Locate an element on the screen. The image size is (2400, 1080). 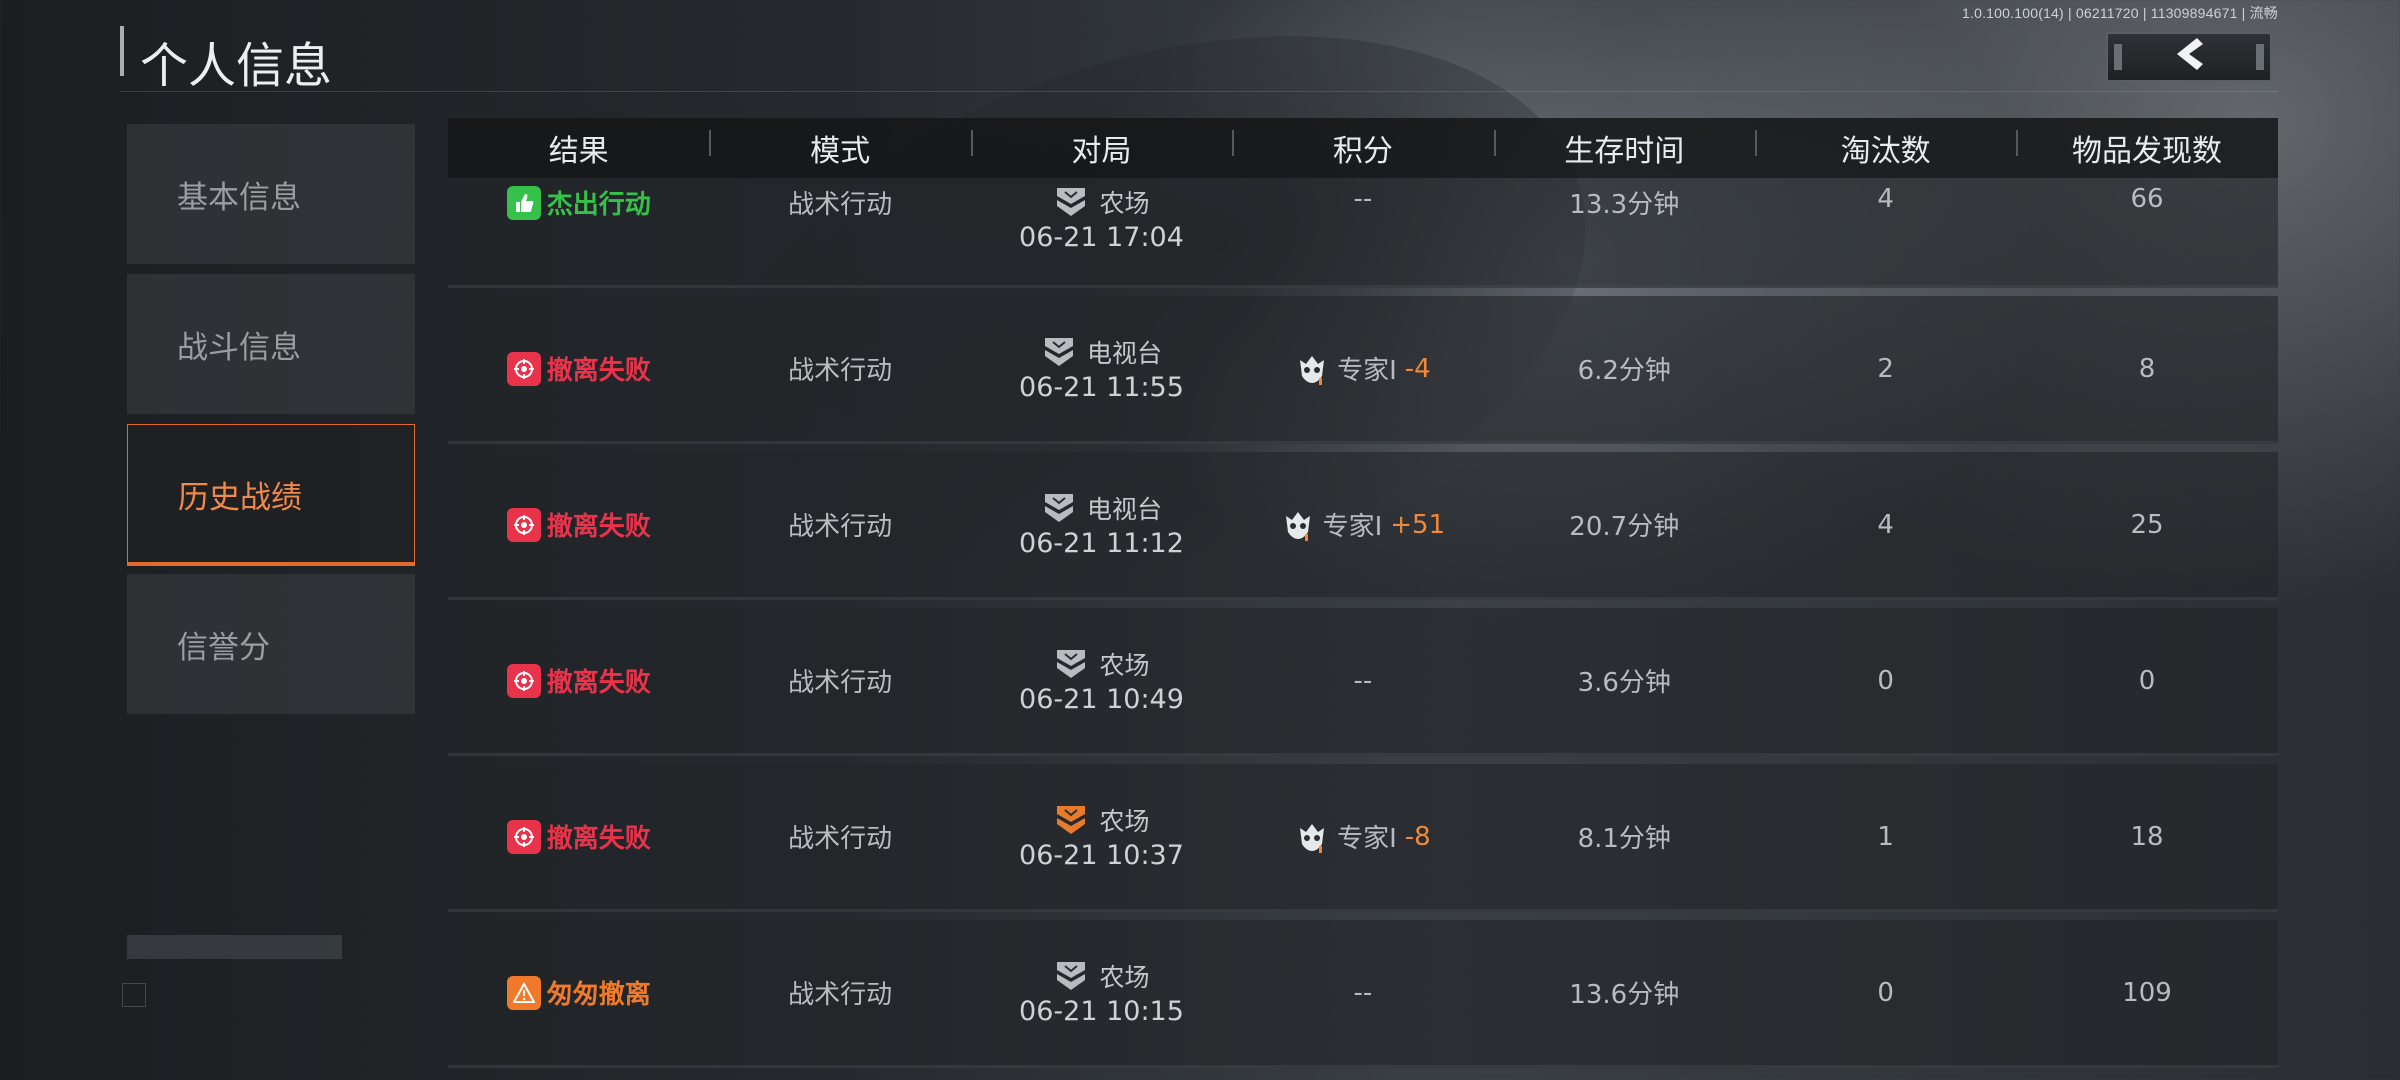
sidebar-item-basic-info: 基本信息 is located at coordinates (271, 194).